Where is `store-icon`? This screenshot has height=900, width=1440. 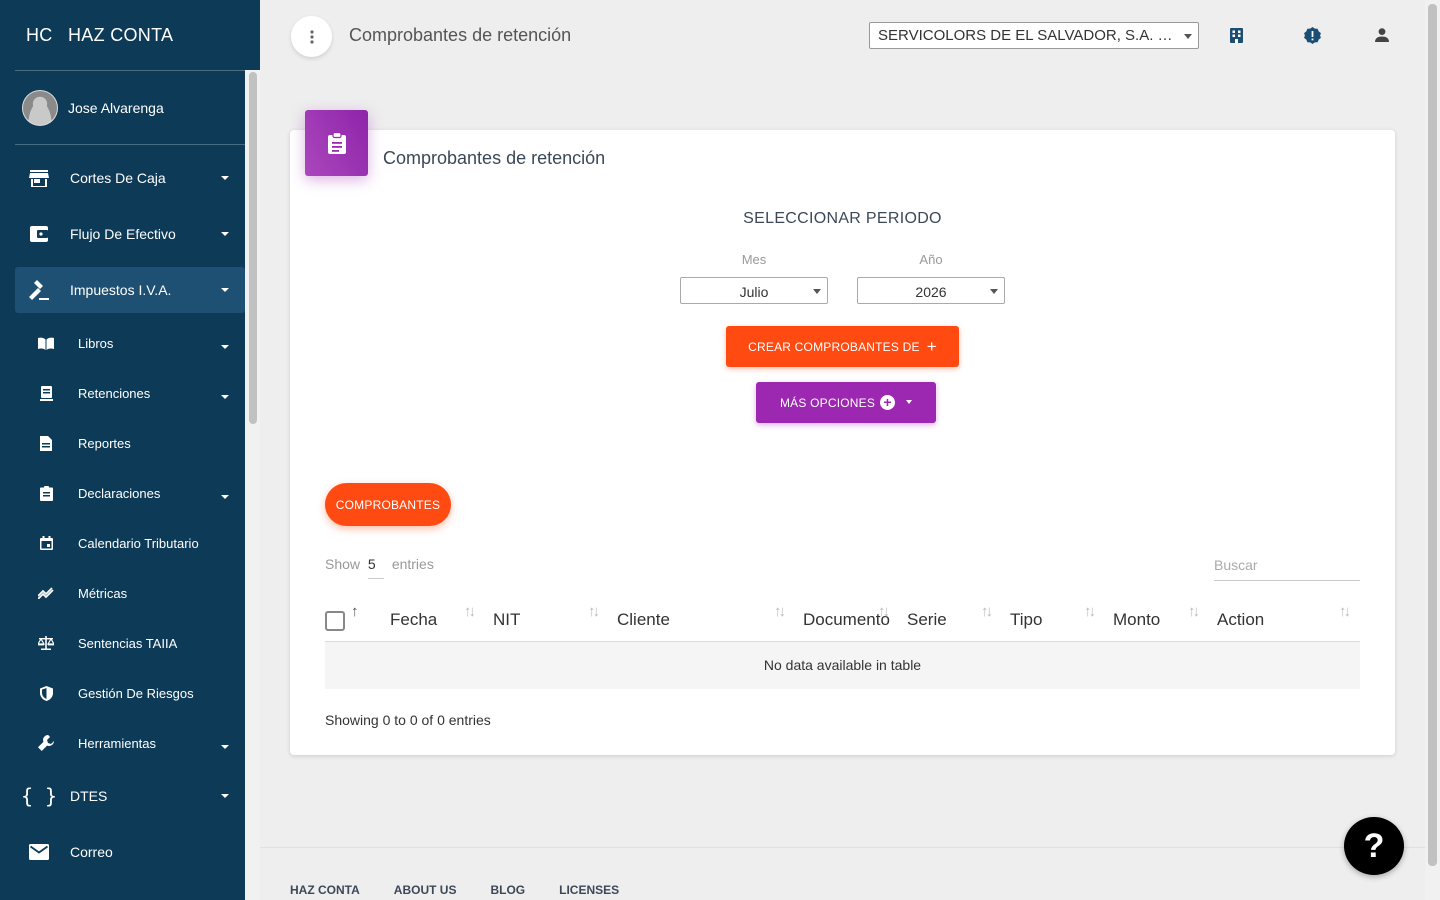
store-icon is located at coordinates (39, 178).